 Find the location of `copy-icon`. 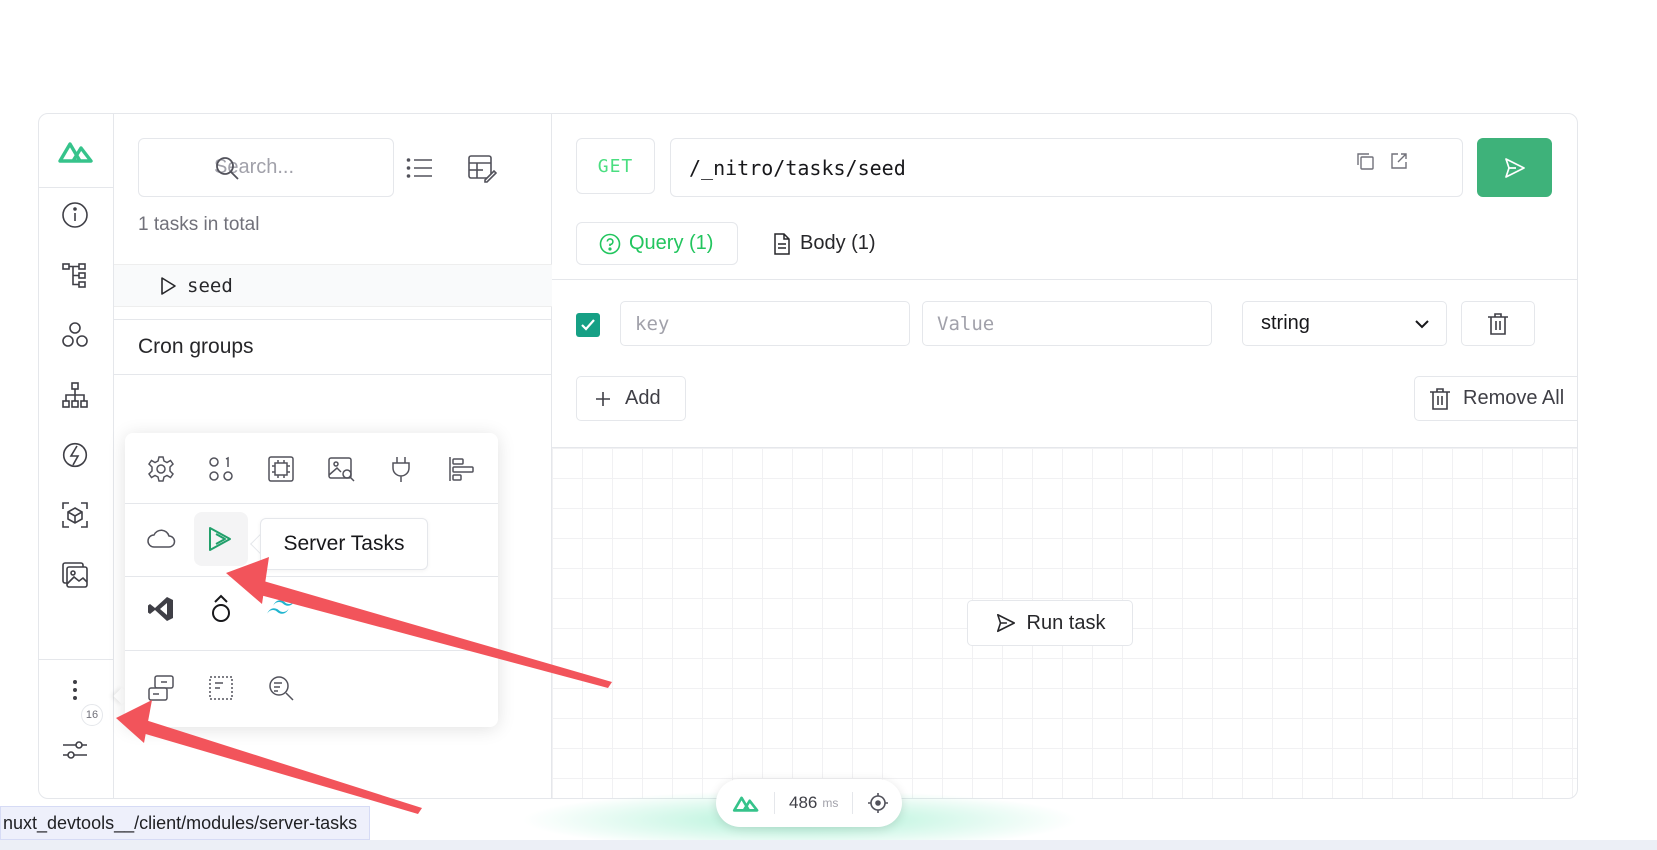

copy-icon is located at coordinates (1365, 161).